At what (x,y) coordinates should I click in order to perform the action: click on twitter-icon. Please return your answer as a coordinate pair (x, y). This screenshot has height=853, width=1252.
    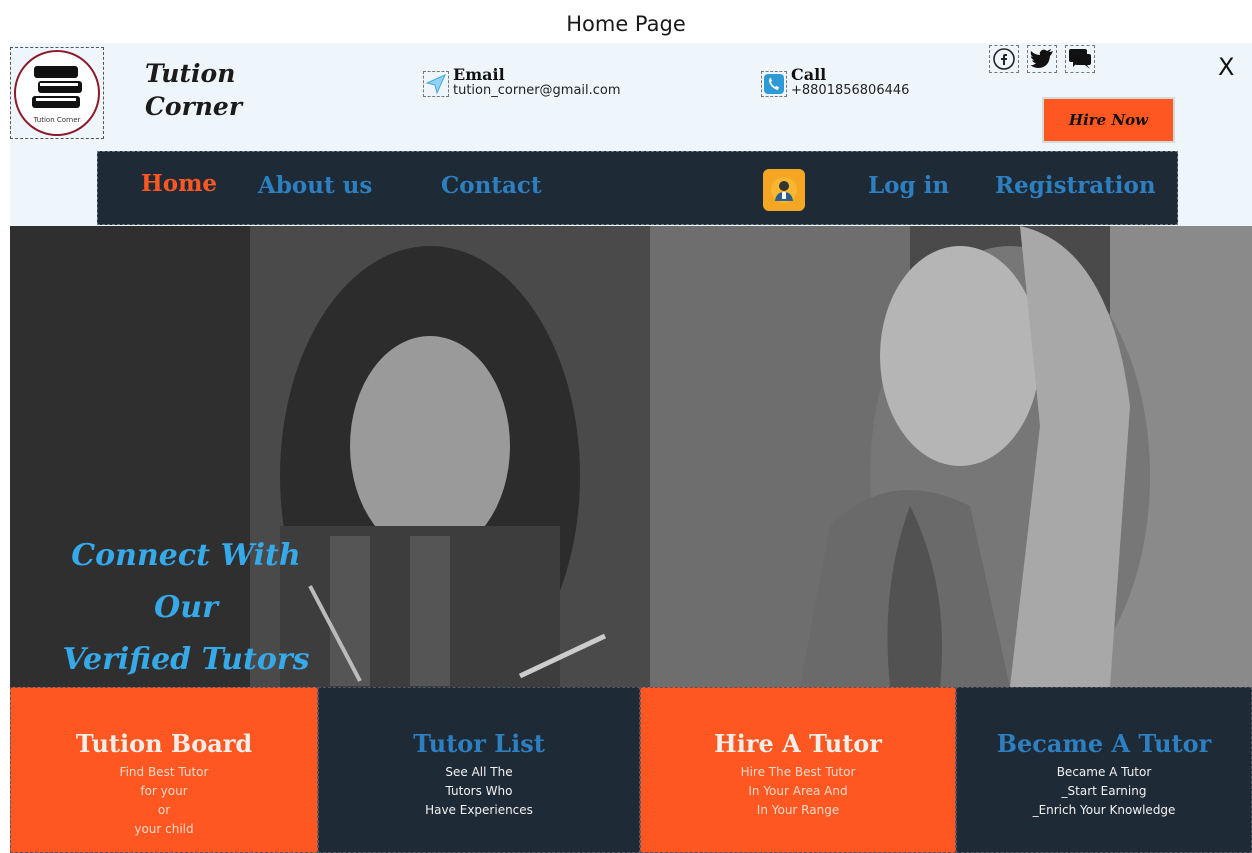
    Looking at the image, I should click on (1042, 59).